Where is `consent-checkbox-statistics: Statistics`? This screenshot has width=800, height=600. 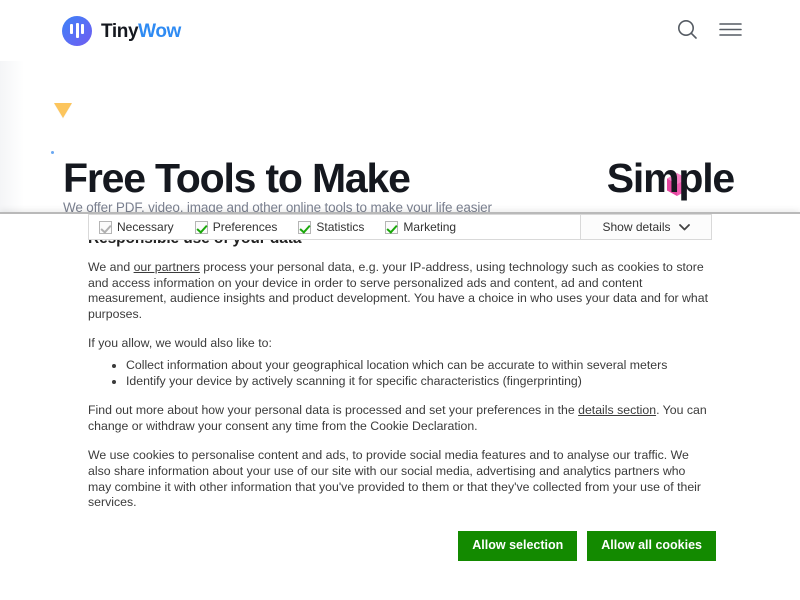 consent-checkbox-statistics: Statistics is located at coordinates (331, 227).